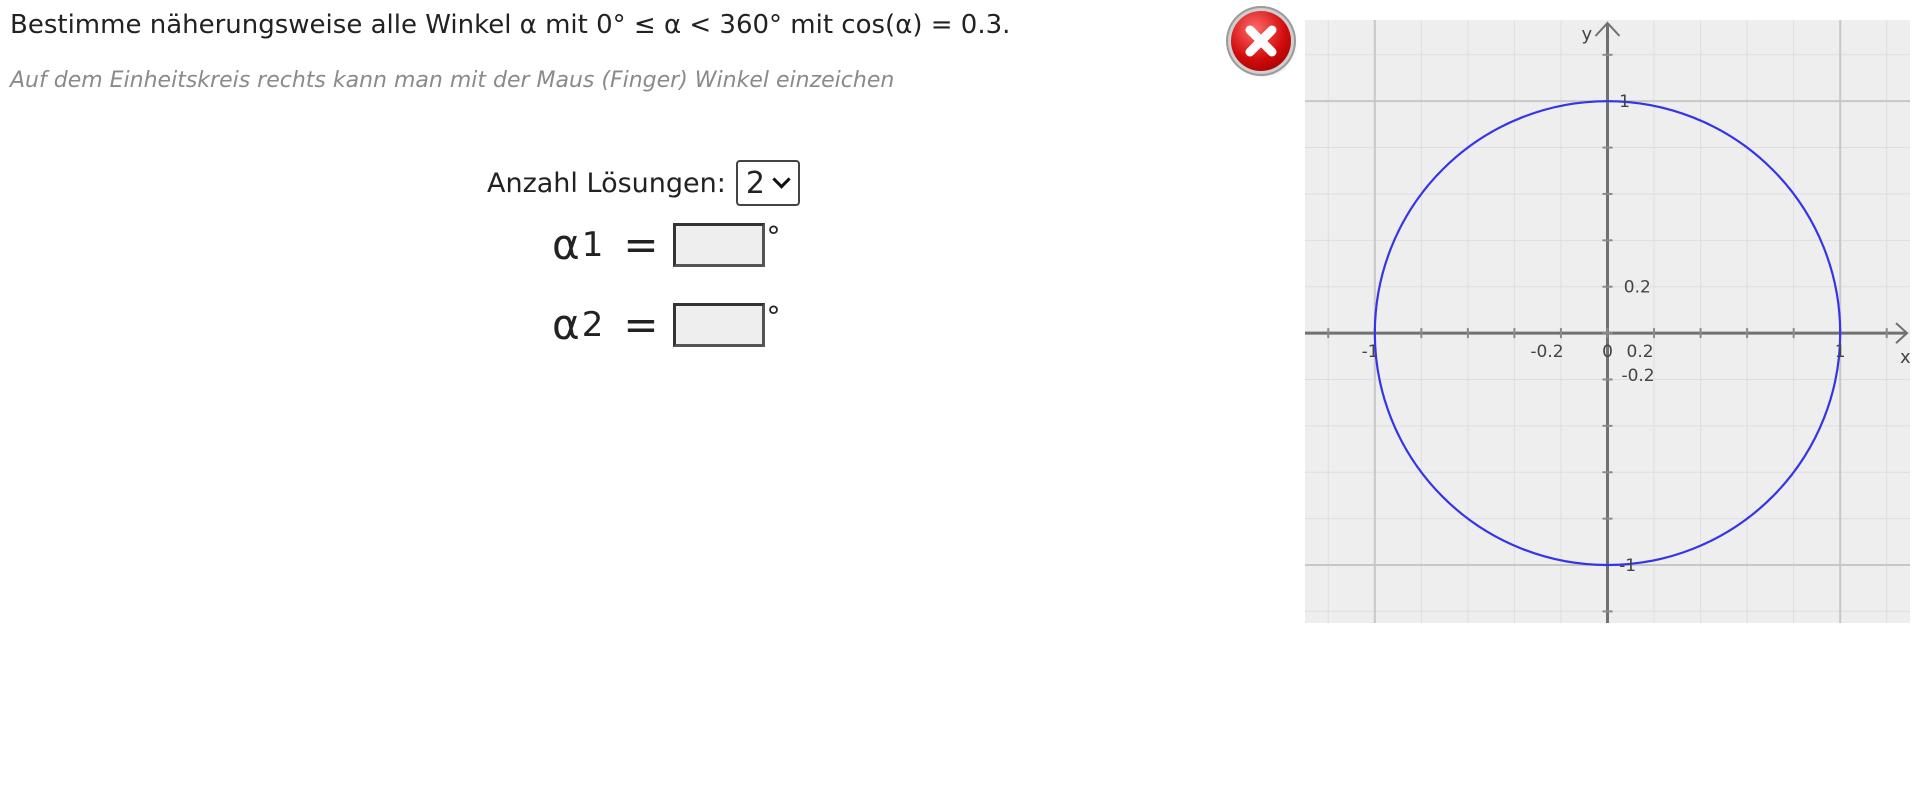 This screenshot has height=810, width=1920. I want to click on y-tick-label: -0.2, so click(1637, 376).